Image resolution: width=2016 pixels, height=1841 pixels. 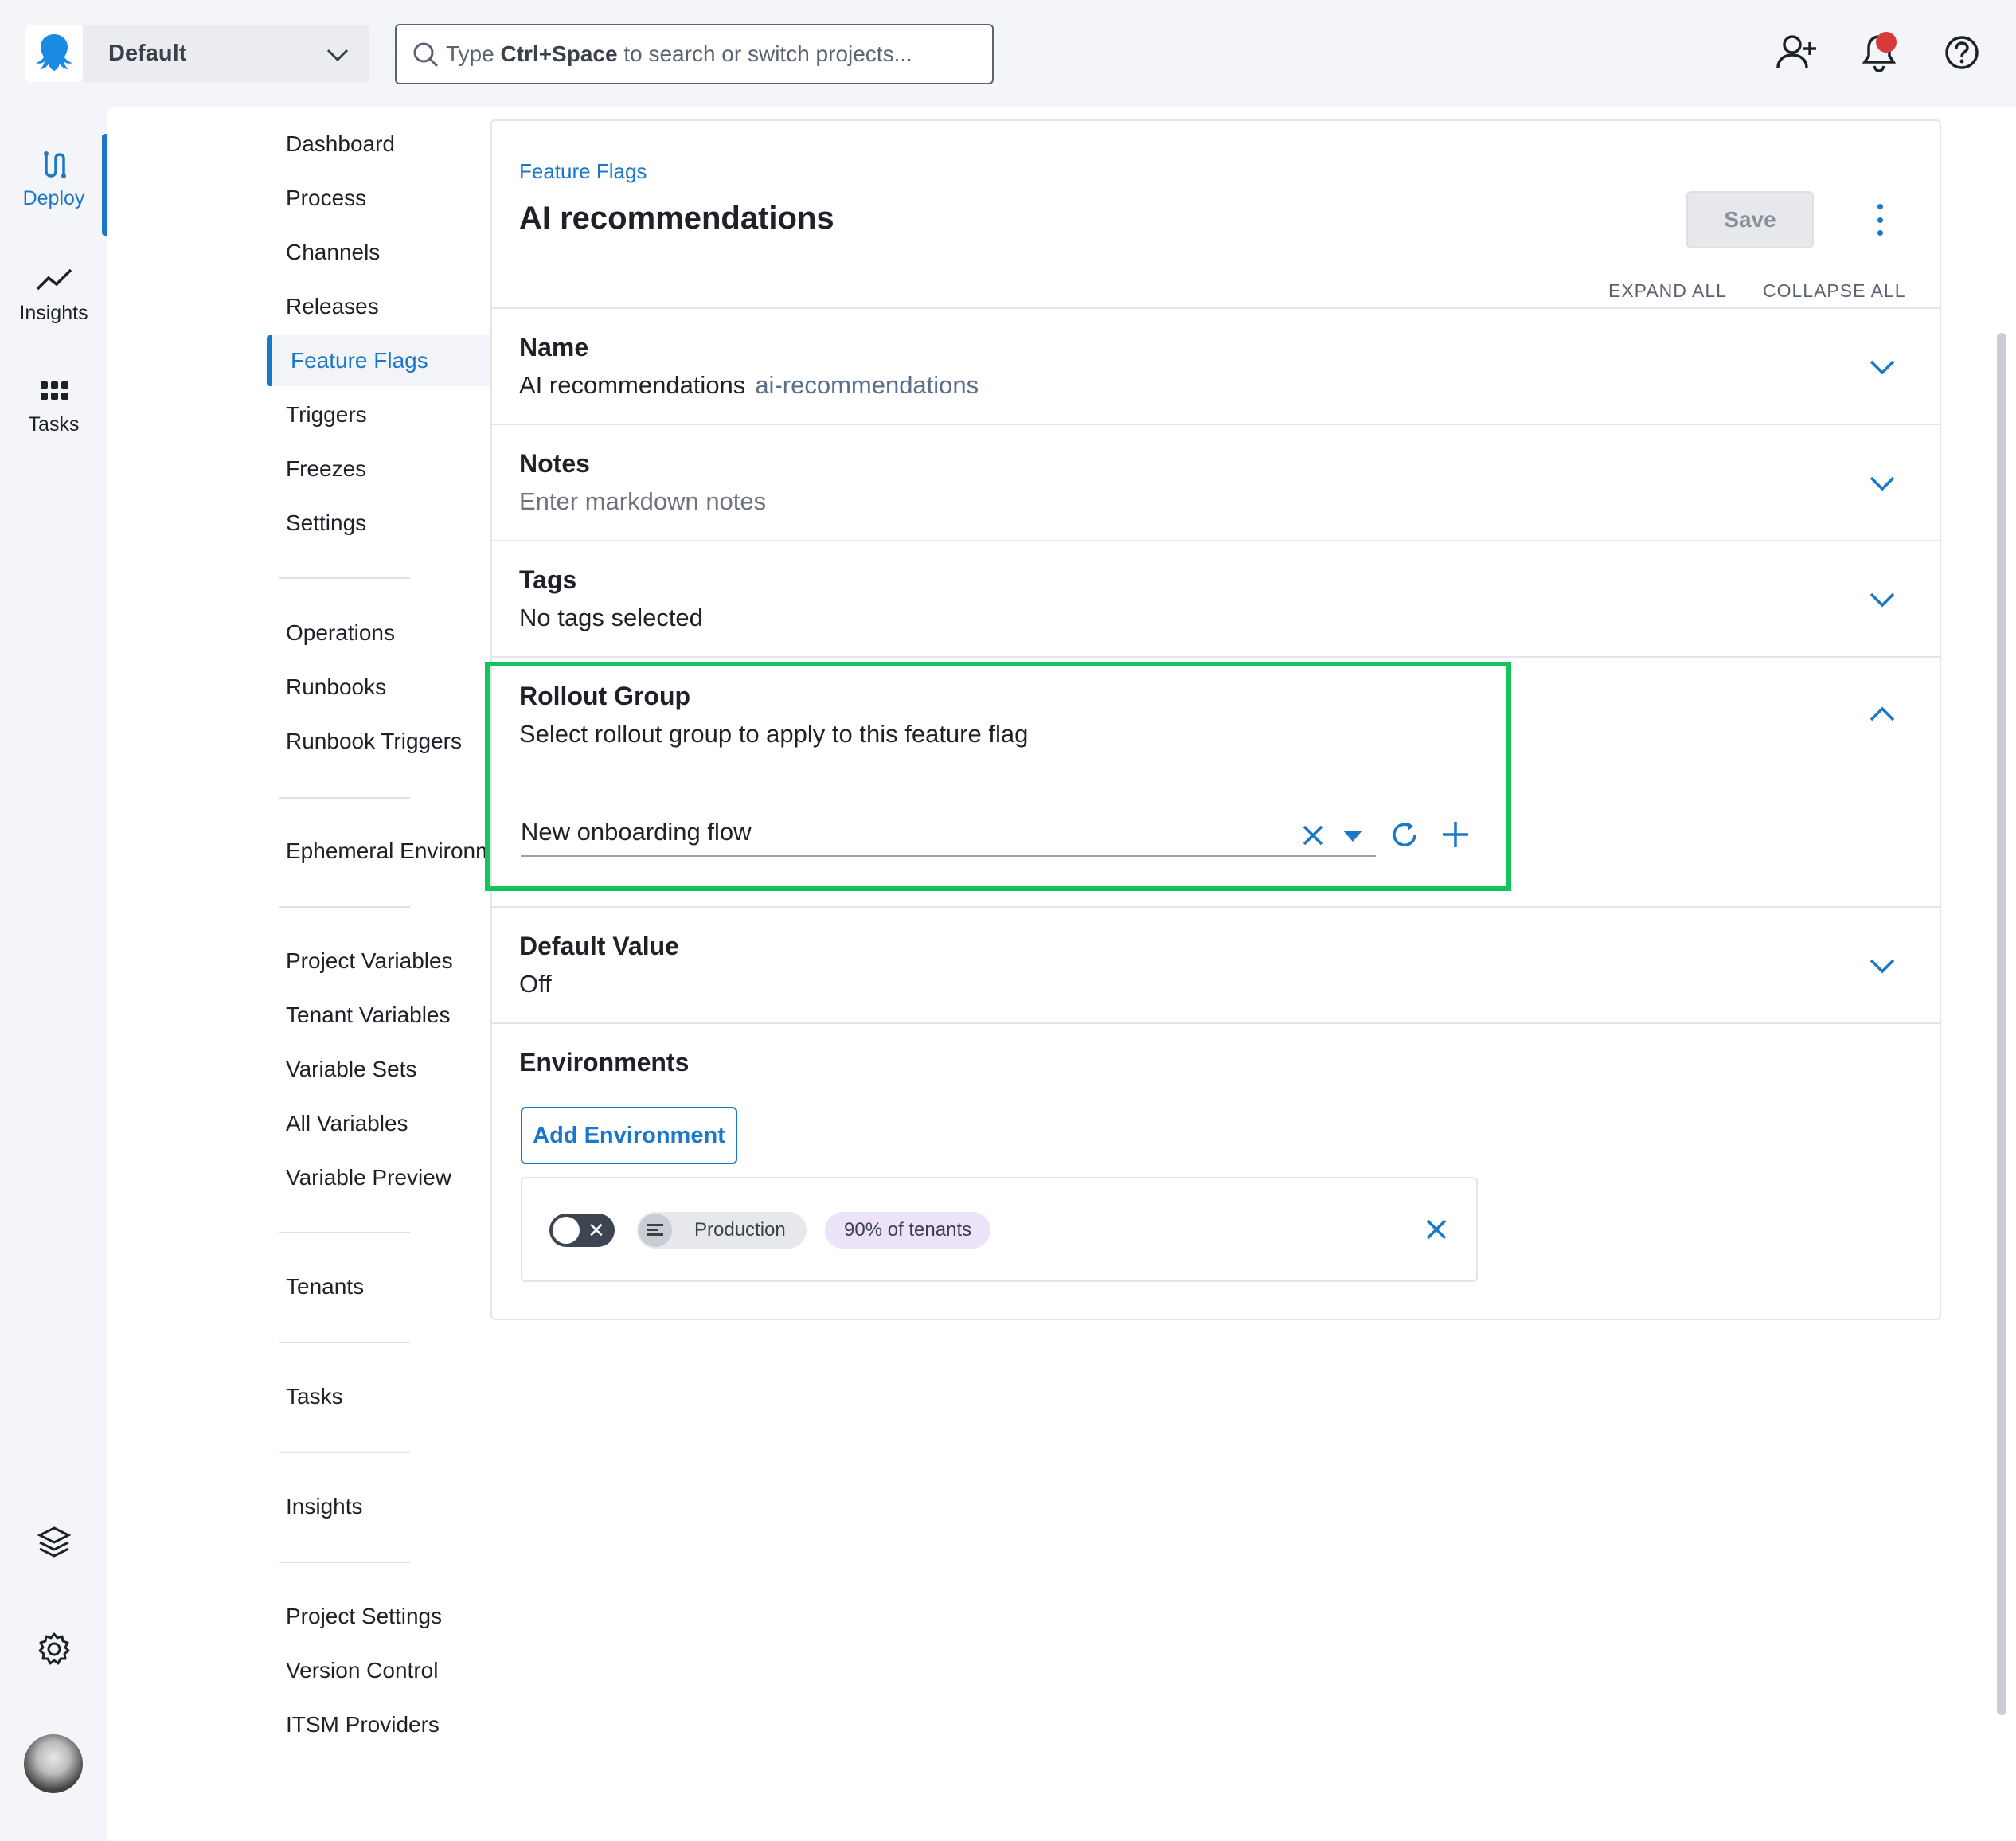 What do you see at coordinates (340, 144) in the screenshot?
I see `sidebar-item-dashboard: Dashboard` at bounding box center [340, 144].